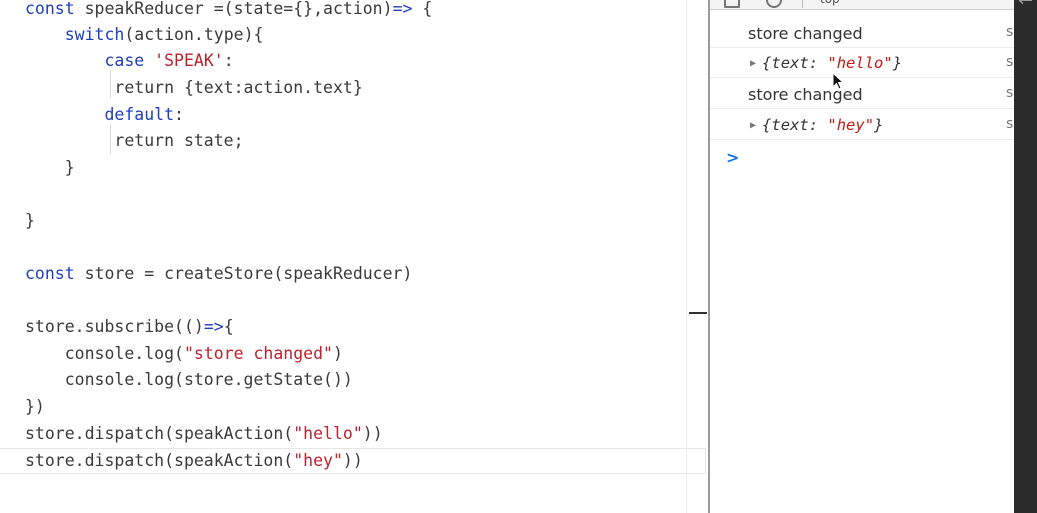  I want to click on toggle-sidebar-icon, so click(732, 4).